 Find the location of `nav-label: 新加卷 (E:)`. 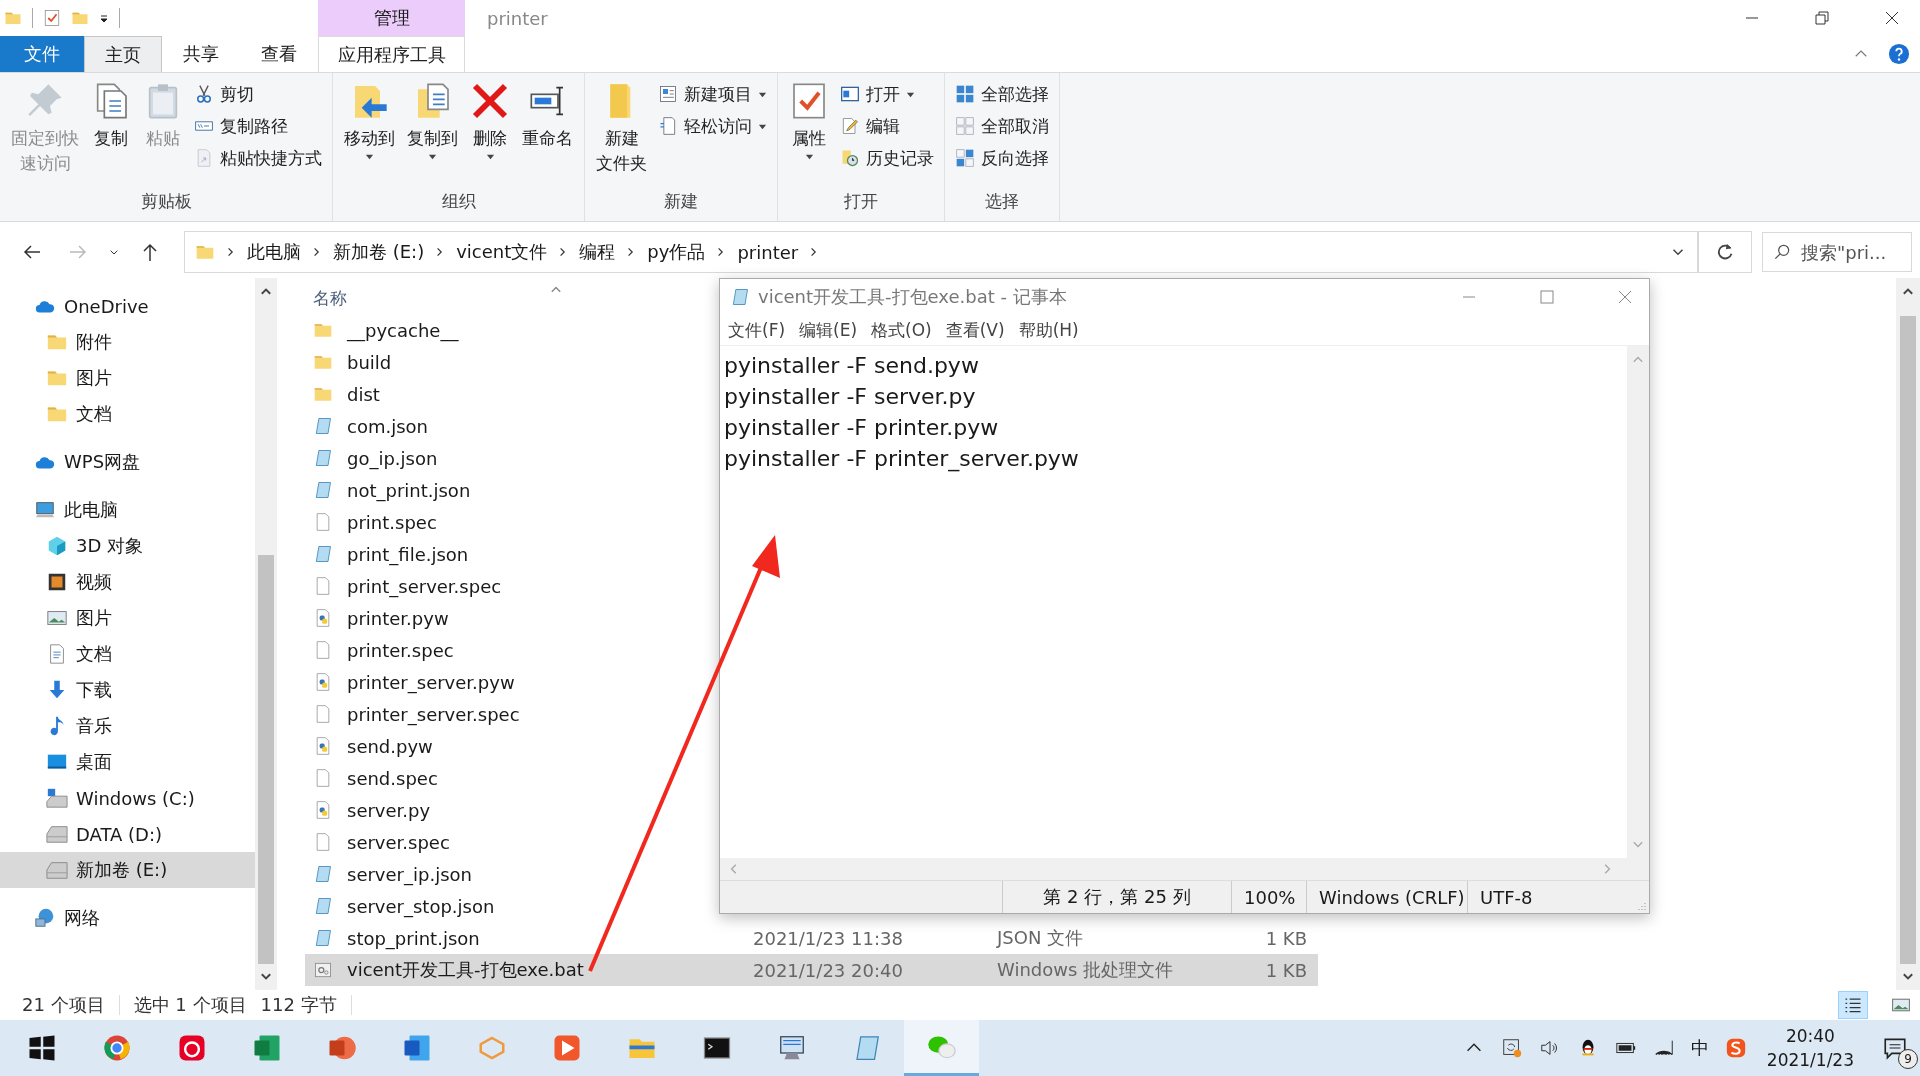

nav-label: 新加卷 (E:) is located at coordinates (122, 870).